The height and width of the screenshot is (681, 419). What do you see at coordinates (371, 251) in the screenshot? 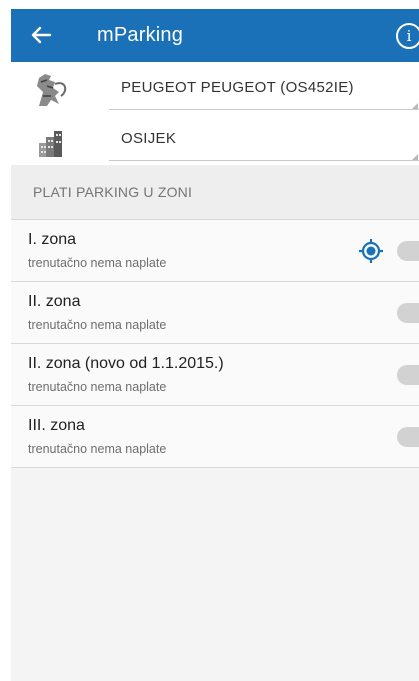
I see `current-location-icon` at bounding box center [371, 251].